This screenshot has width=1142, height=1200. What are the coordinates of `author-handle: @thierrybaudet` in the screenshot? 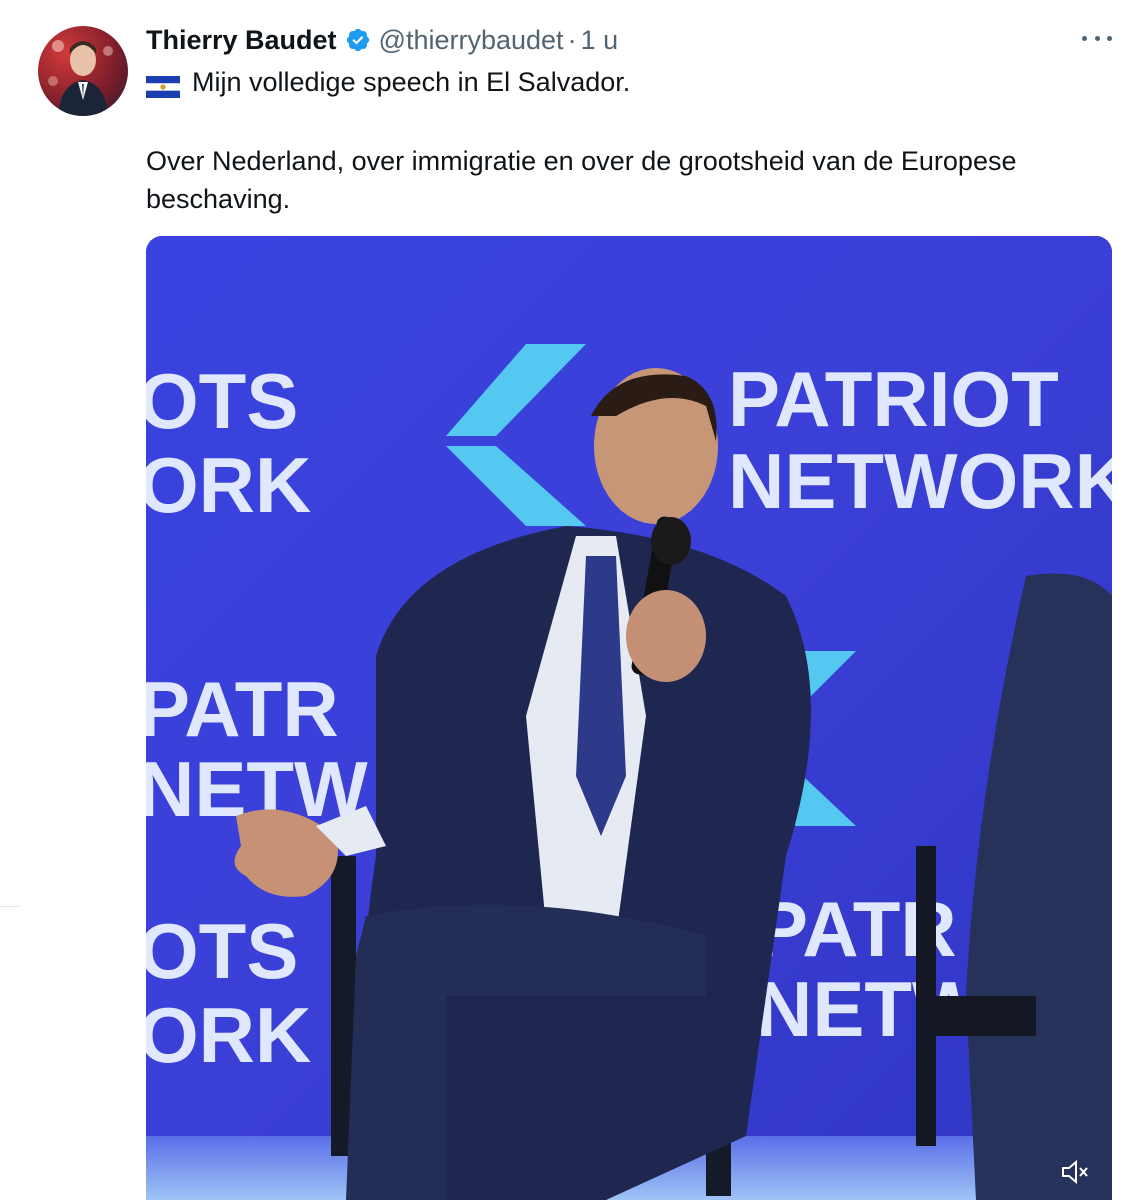 It's located at (471, 40).